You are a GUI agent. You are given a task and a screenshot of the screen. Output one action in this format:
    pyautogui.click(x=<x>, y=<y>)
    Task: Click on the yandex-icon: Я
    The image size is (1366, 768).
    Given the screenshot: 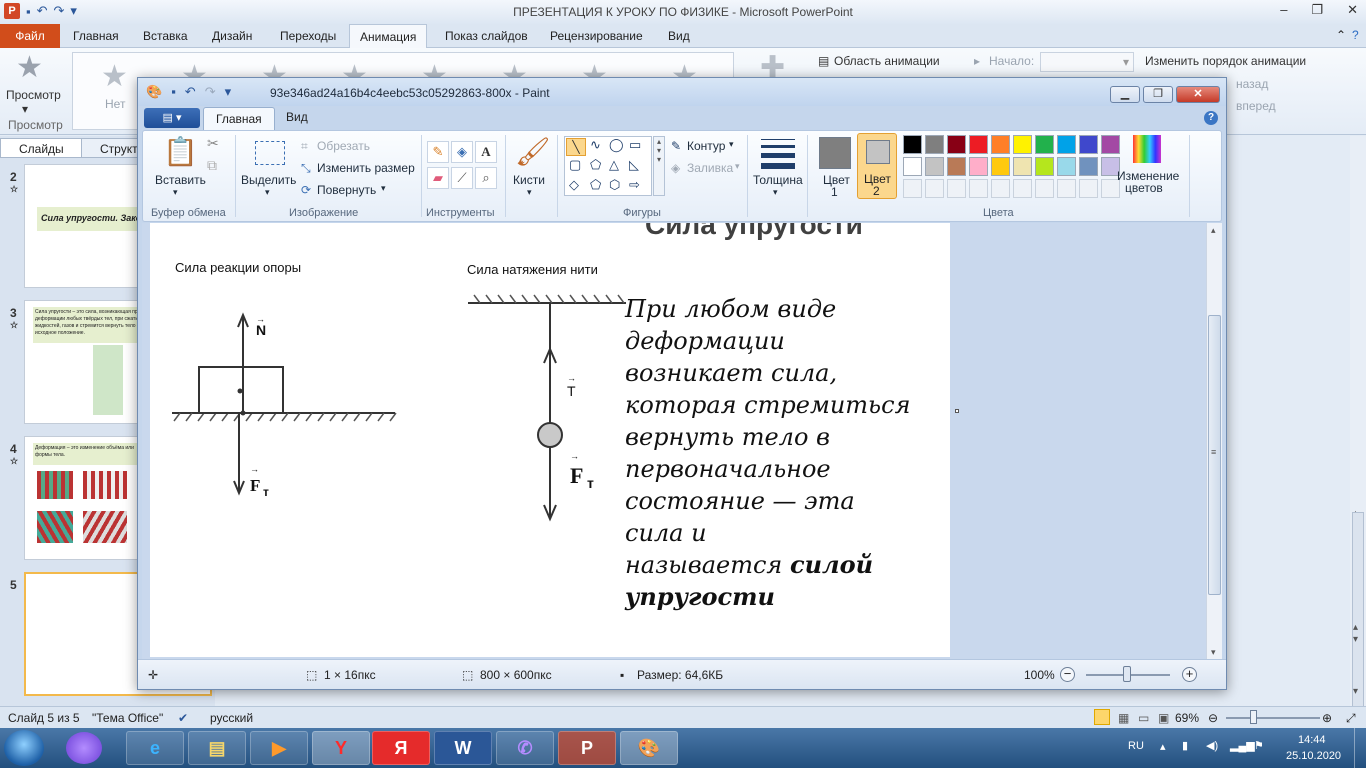 What is the action you would take?
    pyautogui.click(x=401, y=748)
    